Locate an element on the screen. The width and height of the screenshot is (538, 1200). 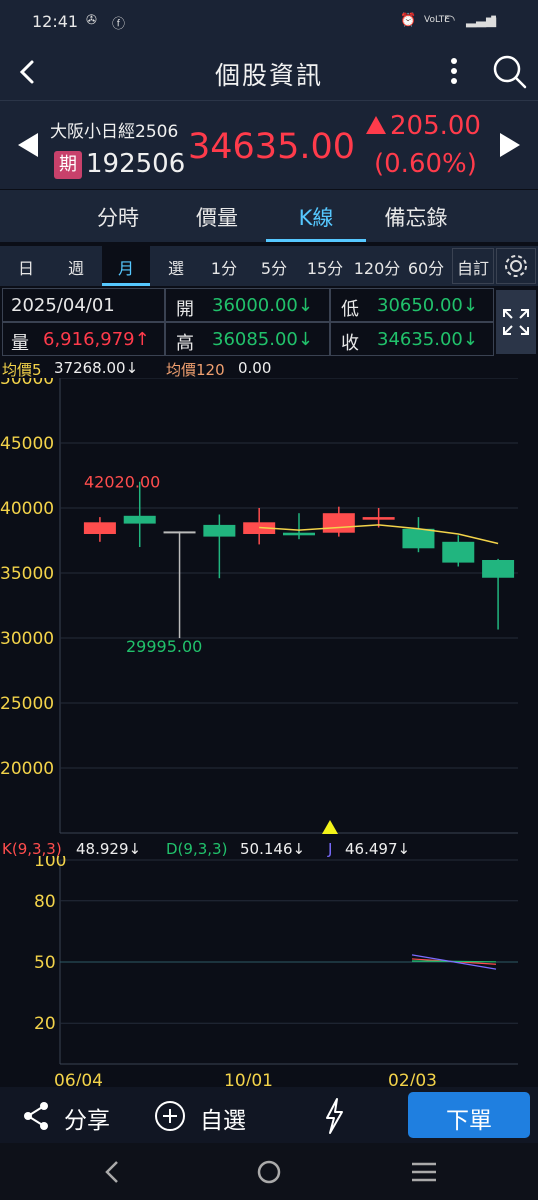
period-month: 月 is located at coordinates (126, 267).